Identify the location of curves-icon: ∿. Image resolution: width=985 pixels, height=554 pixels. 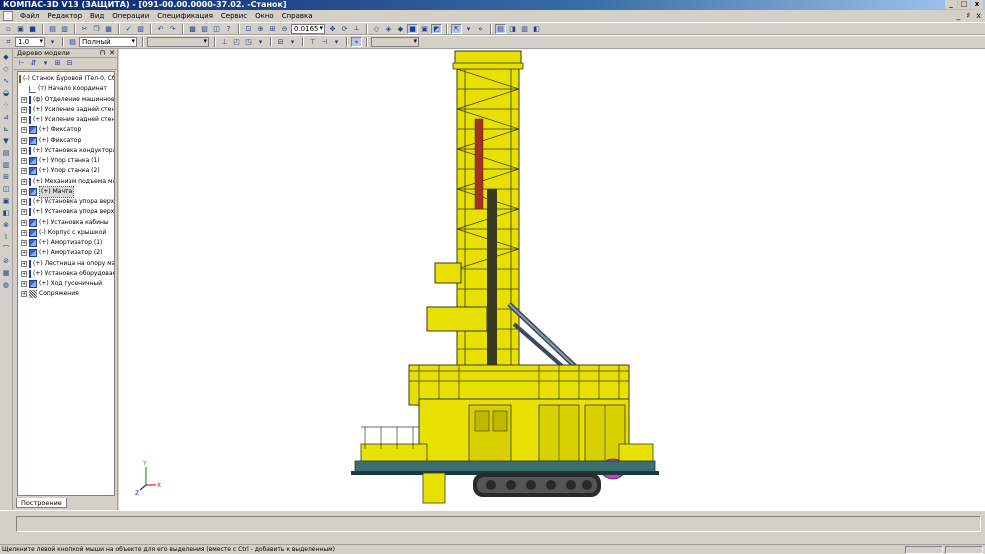
(6, 81).